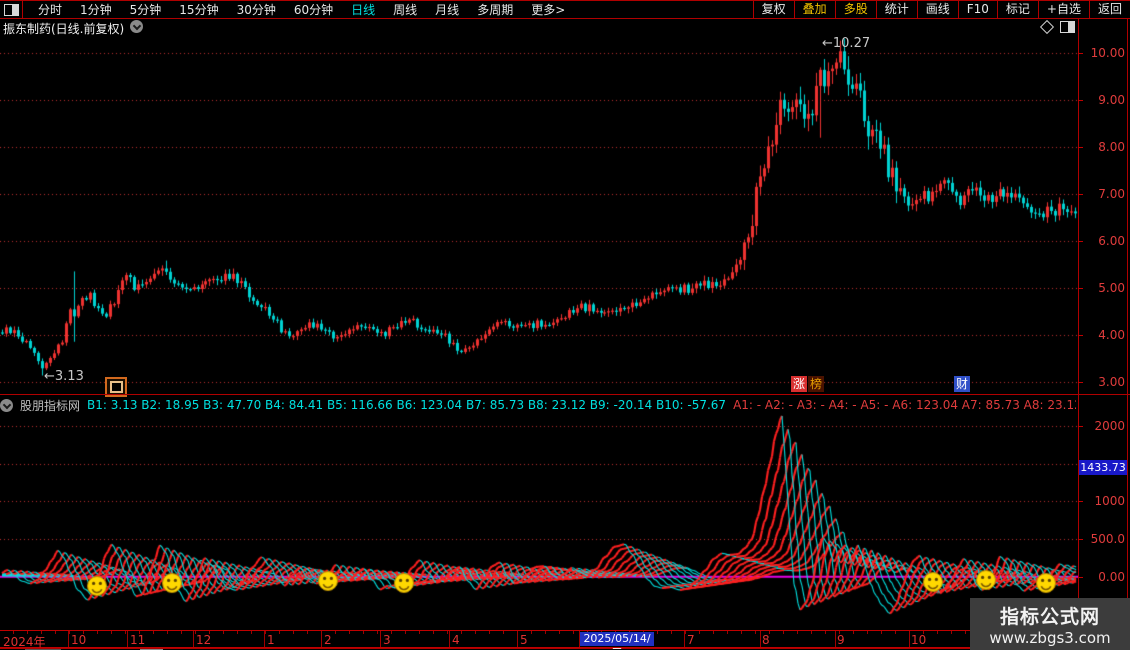 This screenshot has height=650, width=1130. Describe the element at coordinates (24, 642) in the screenshot. I see `year-label: 2024年` at that location.